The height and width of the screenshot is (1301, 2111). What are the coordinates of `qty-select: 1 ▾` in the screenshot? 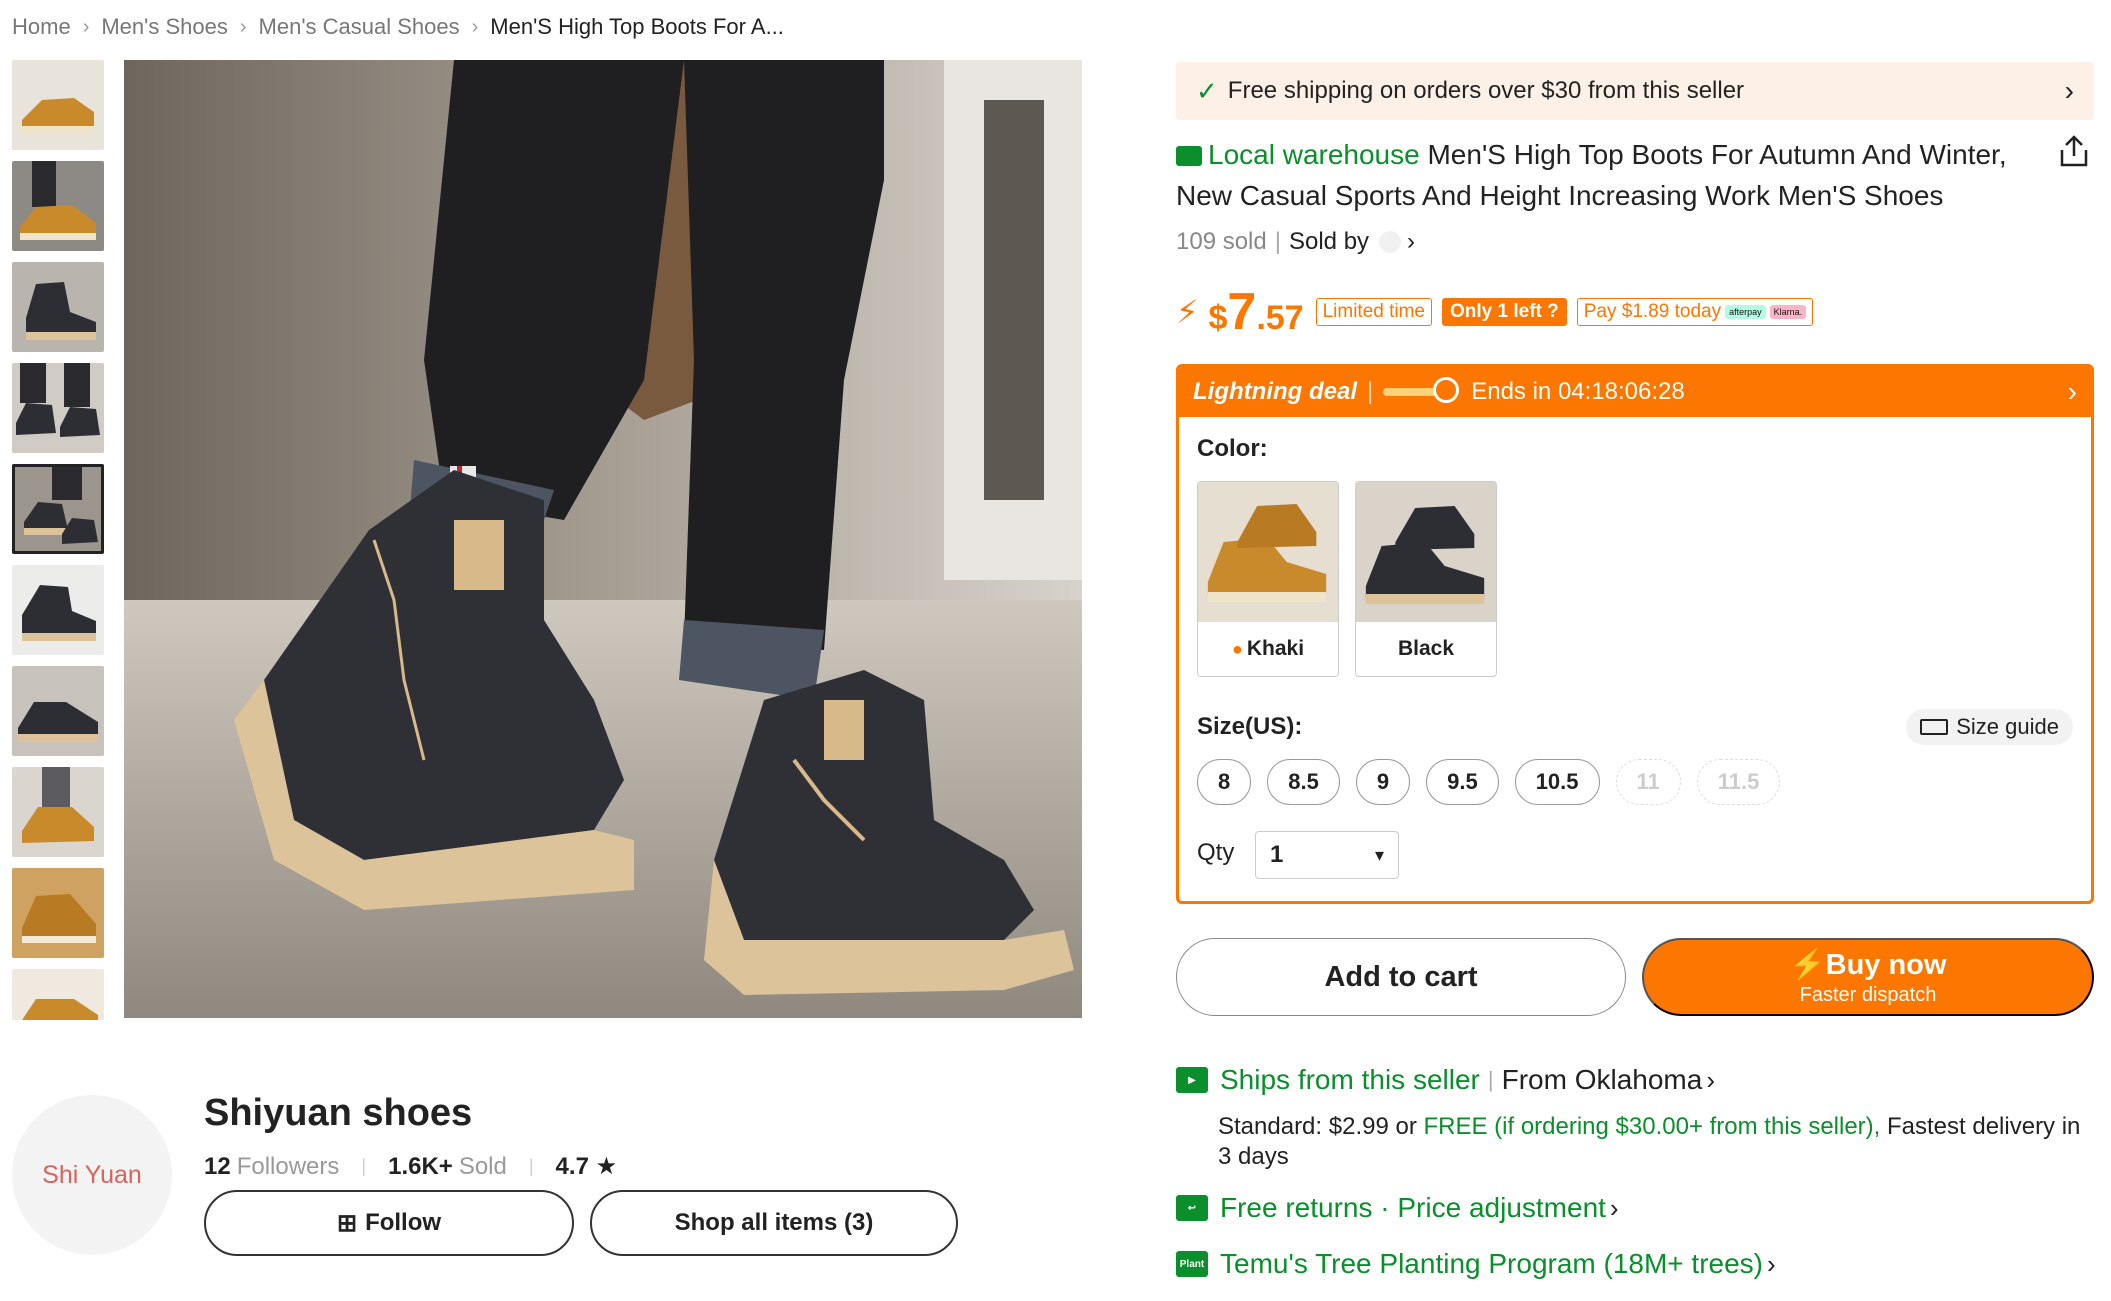 It's located at (1327, 855).